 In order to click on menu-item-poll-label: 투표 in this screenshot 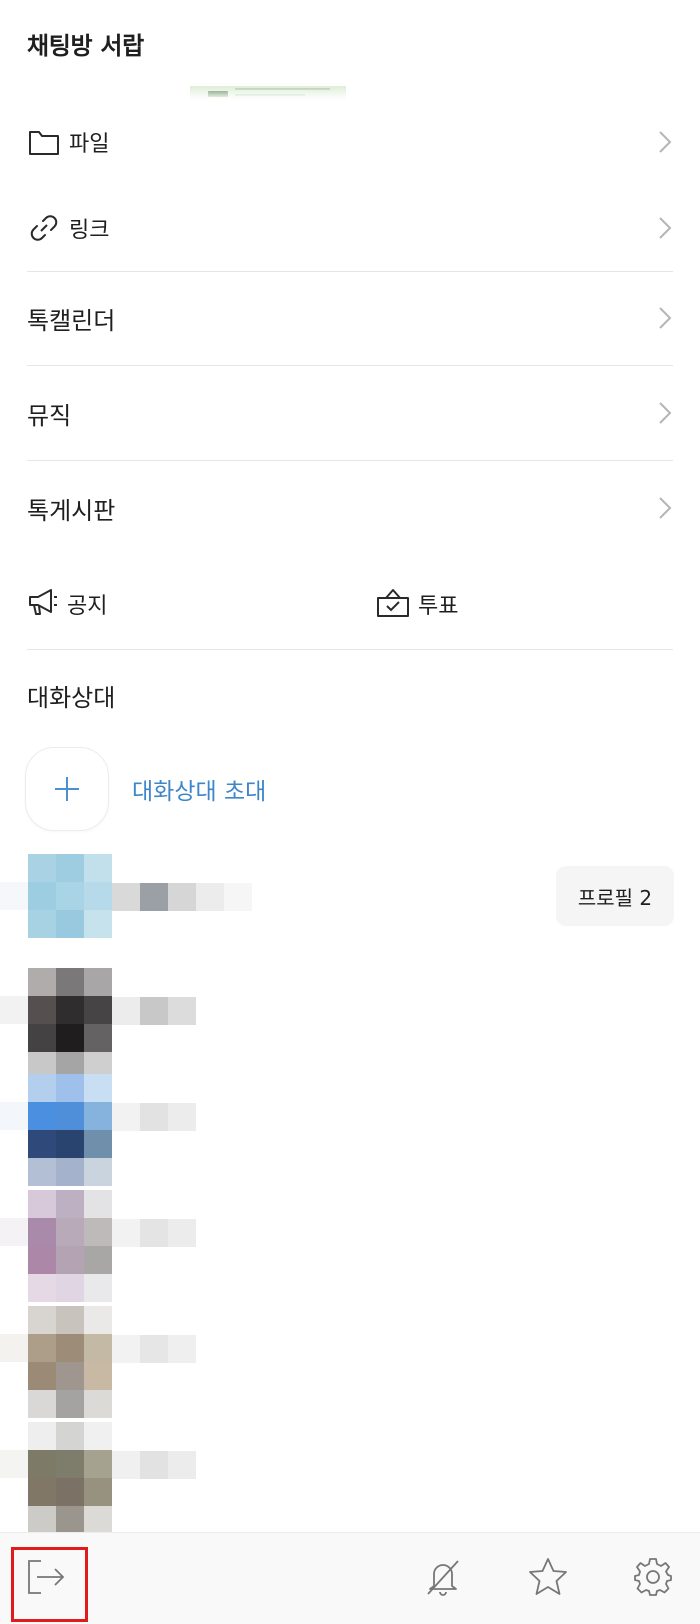, I will do `click(438, 606)`.